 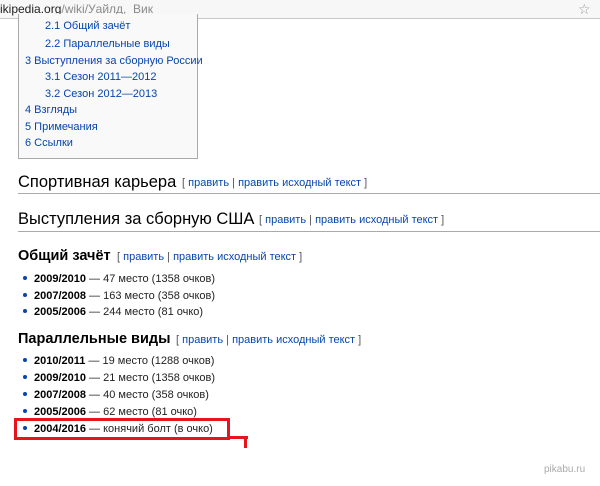 What do you see at coordinates (145, 312) in the screenshot?
I see `result: — 244 место (81 очко)` at bounding box center [145, 312].